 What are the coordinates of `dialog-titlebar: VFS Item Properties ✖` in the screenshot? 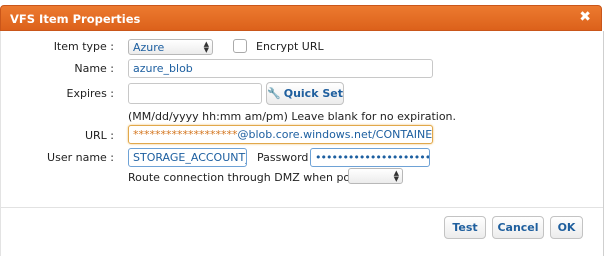 It's located at (301, 18).